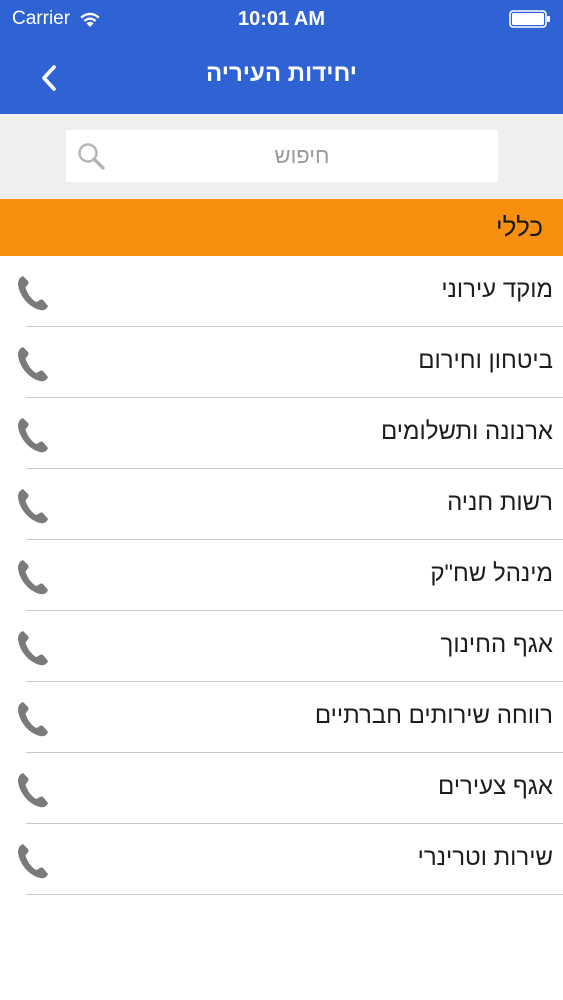  What do you see at coordinates (495, 786) in the screenshot?
I see `list-item-label: אגף צעירים` at bounding box center [495, 786].